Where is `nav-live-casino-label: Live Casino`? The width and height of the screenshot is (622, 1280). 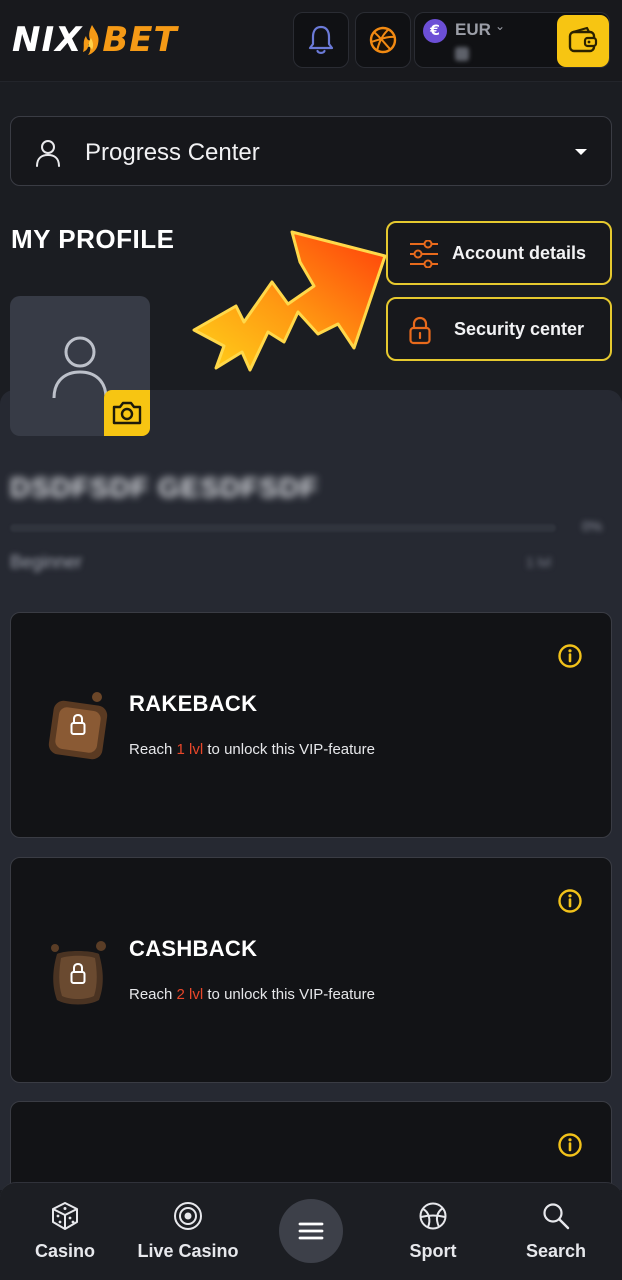
nav-live-casino-label: Live Casino is located at coordinates (188, 1251).